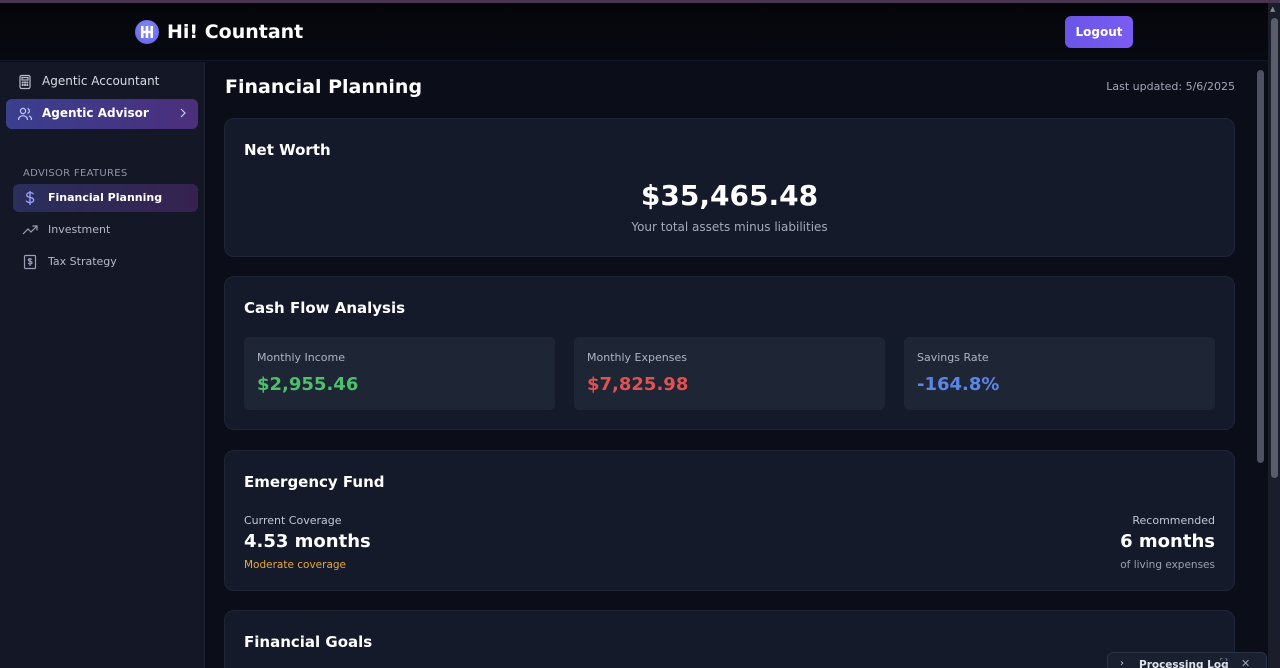 The width and height of the screenshot is (1280, 668). I want to click on emergency-fund-title: Emergency Fund, so click(314, 482).